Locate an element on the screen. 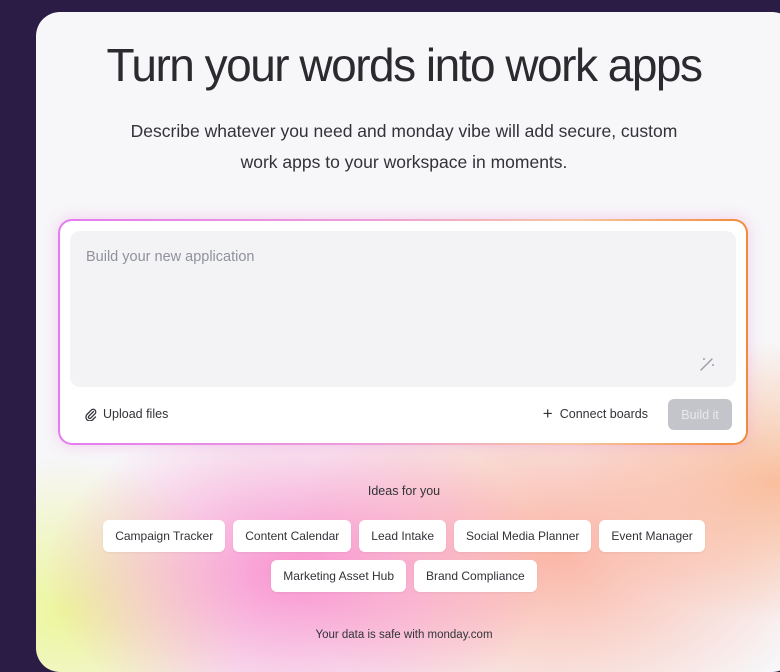 This screenshot has height=672, width=780. ideas-heading: Ideas for you is located at coordinates (404, 491).